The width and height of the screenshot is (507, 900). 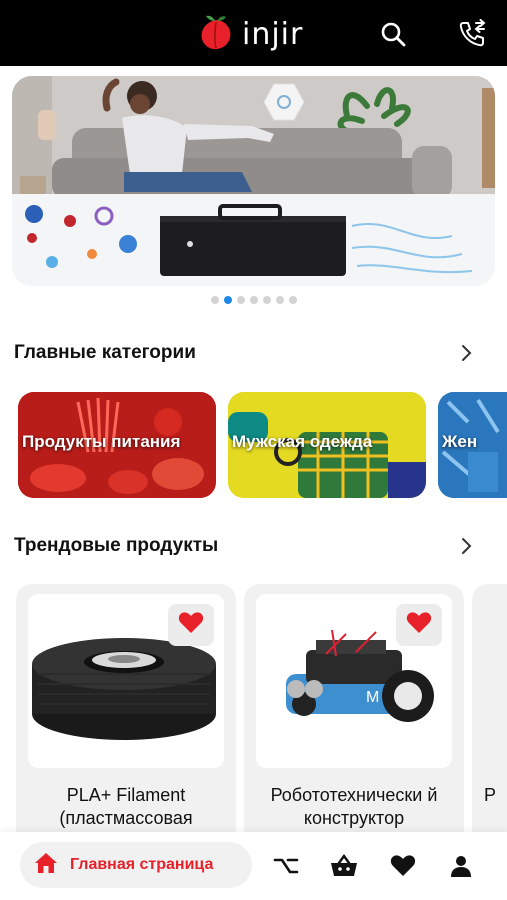 What do you see at coordinates (344, 866) in the screenshot?
I see `basket-icon` at bounding box center [344, 866].